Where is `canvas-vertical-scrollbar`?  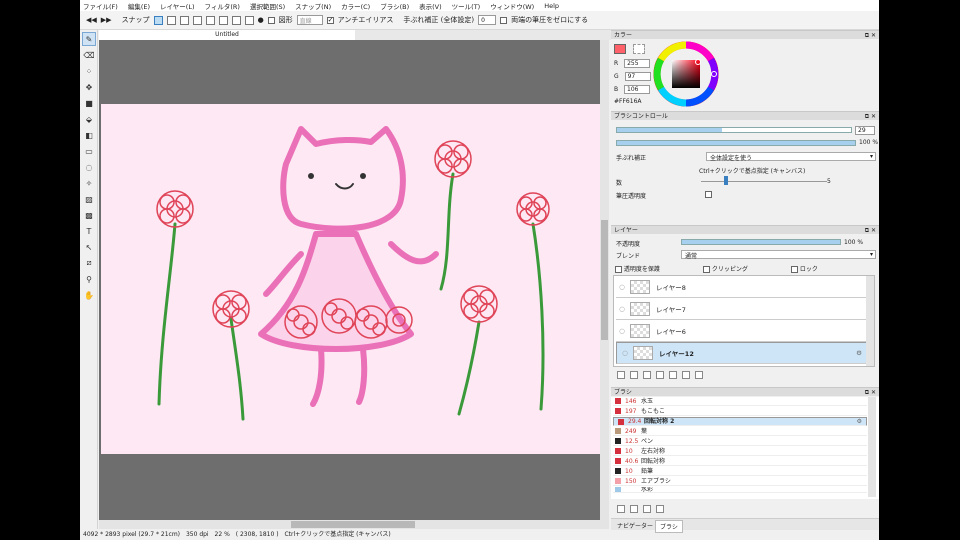 canvas-vertical-scrollbar is located at coordinates (604, 280).